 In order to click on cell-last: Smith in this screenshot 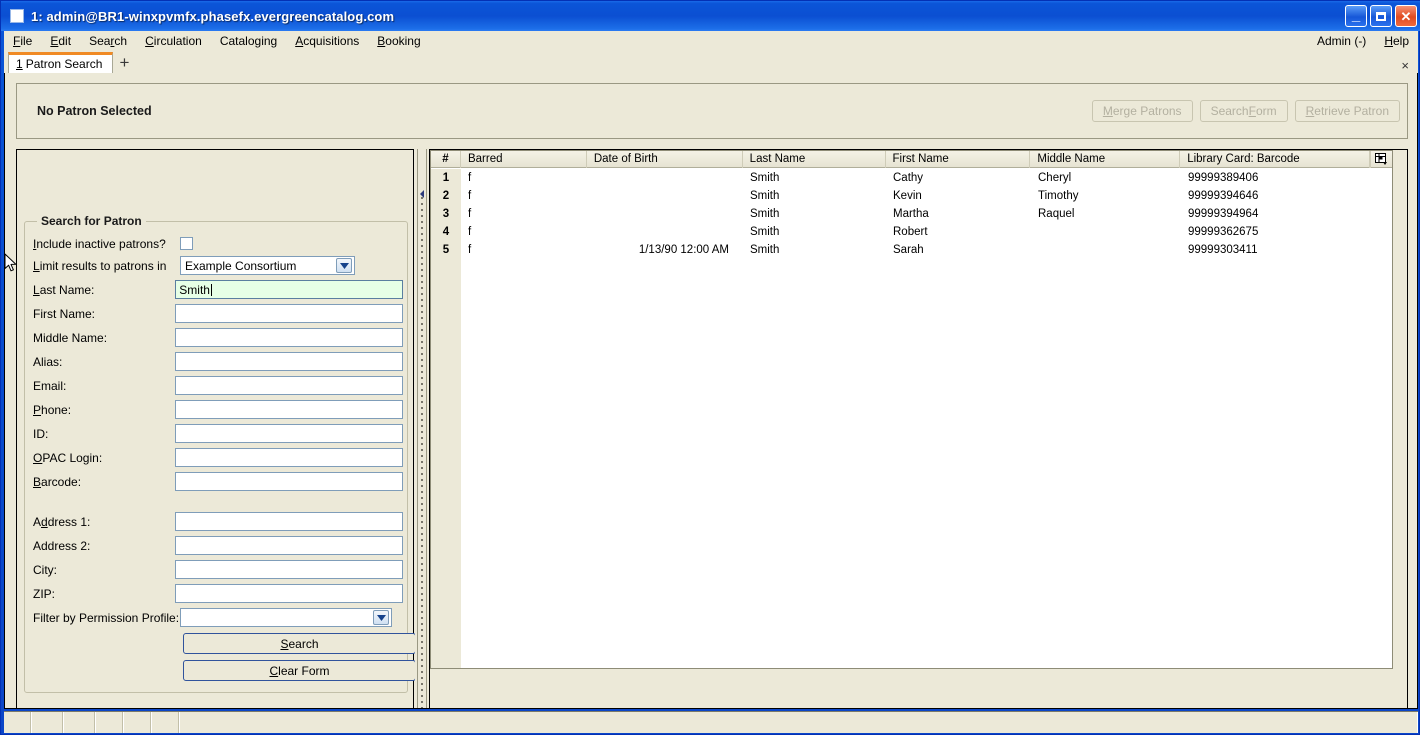, I will do `click(765, 178)`.